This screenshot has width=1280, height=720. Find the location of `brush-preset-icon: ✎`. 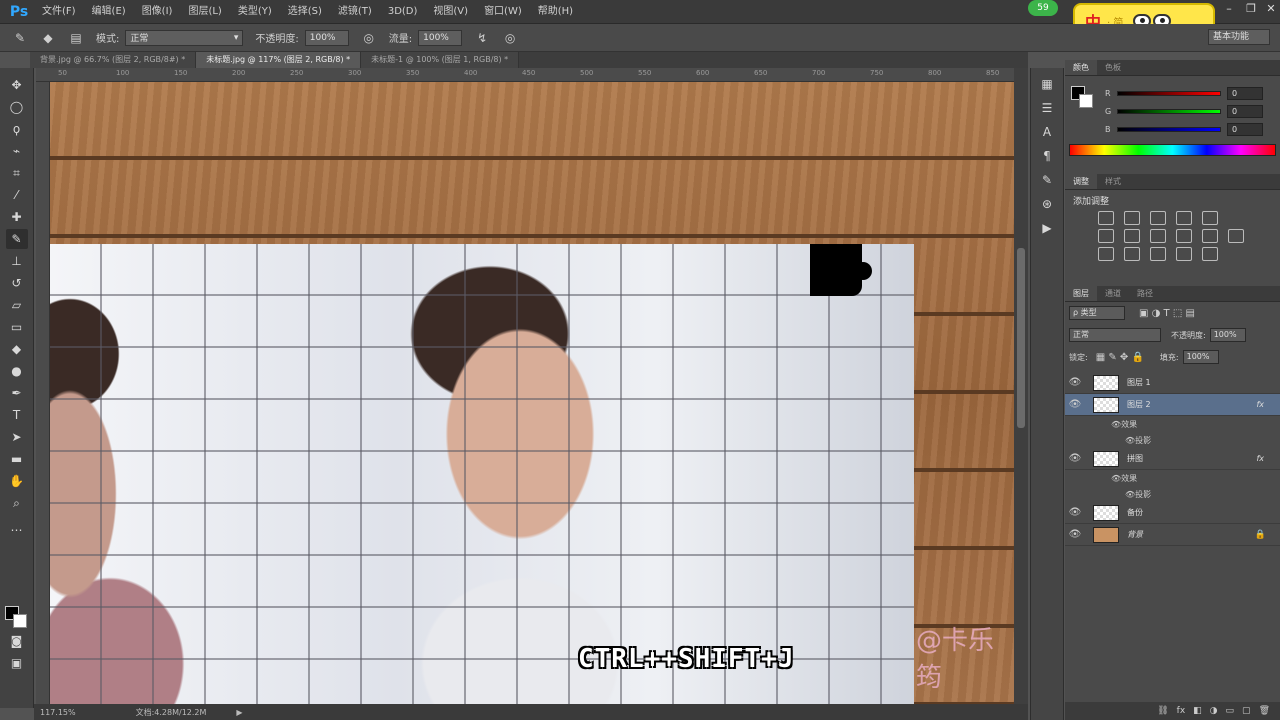

brush-preset-icon: ✎ is located at coordinates (20, 38).